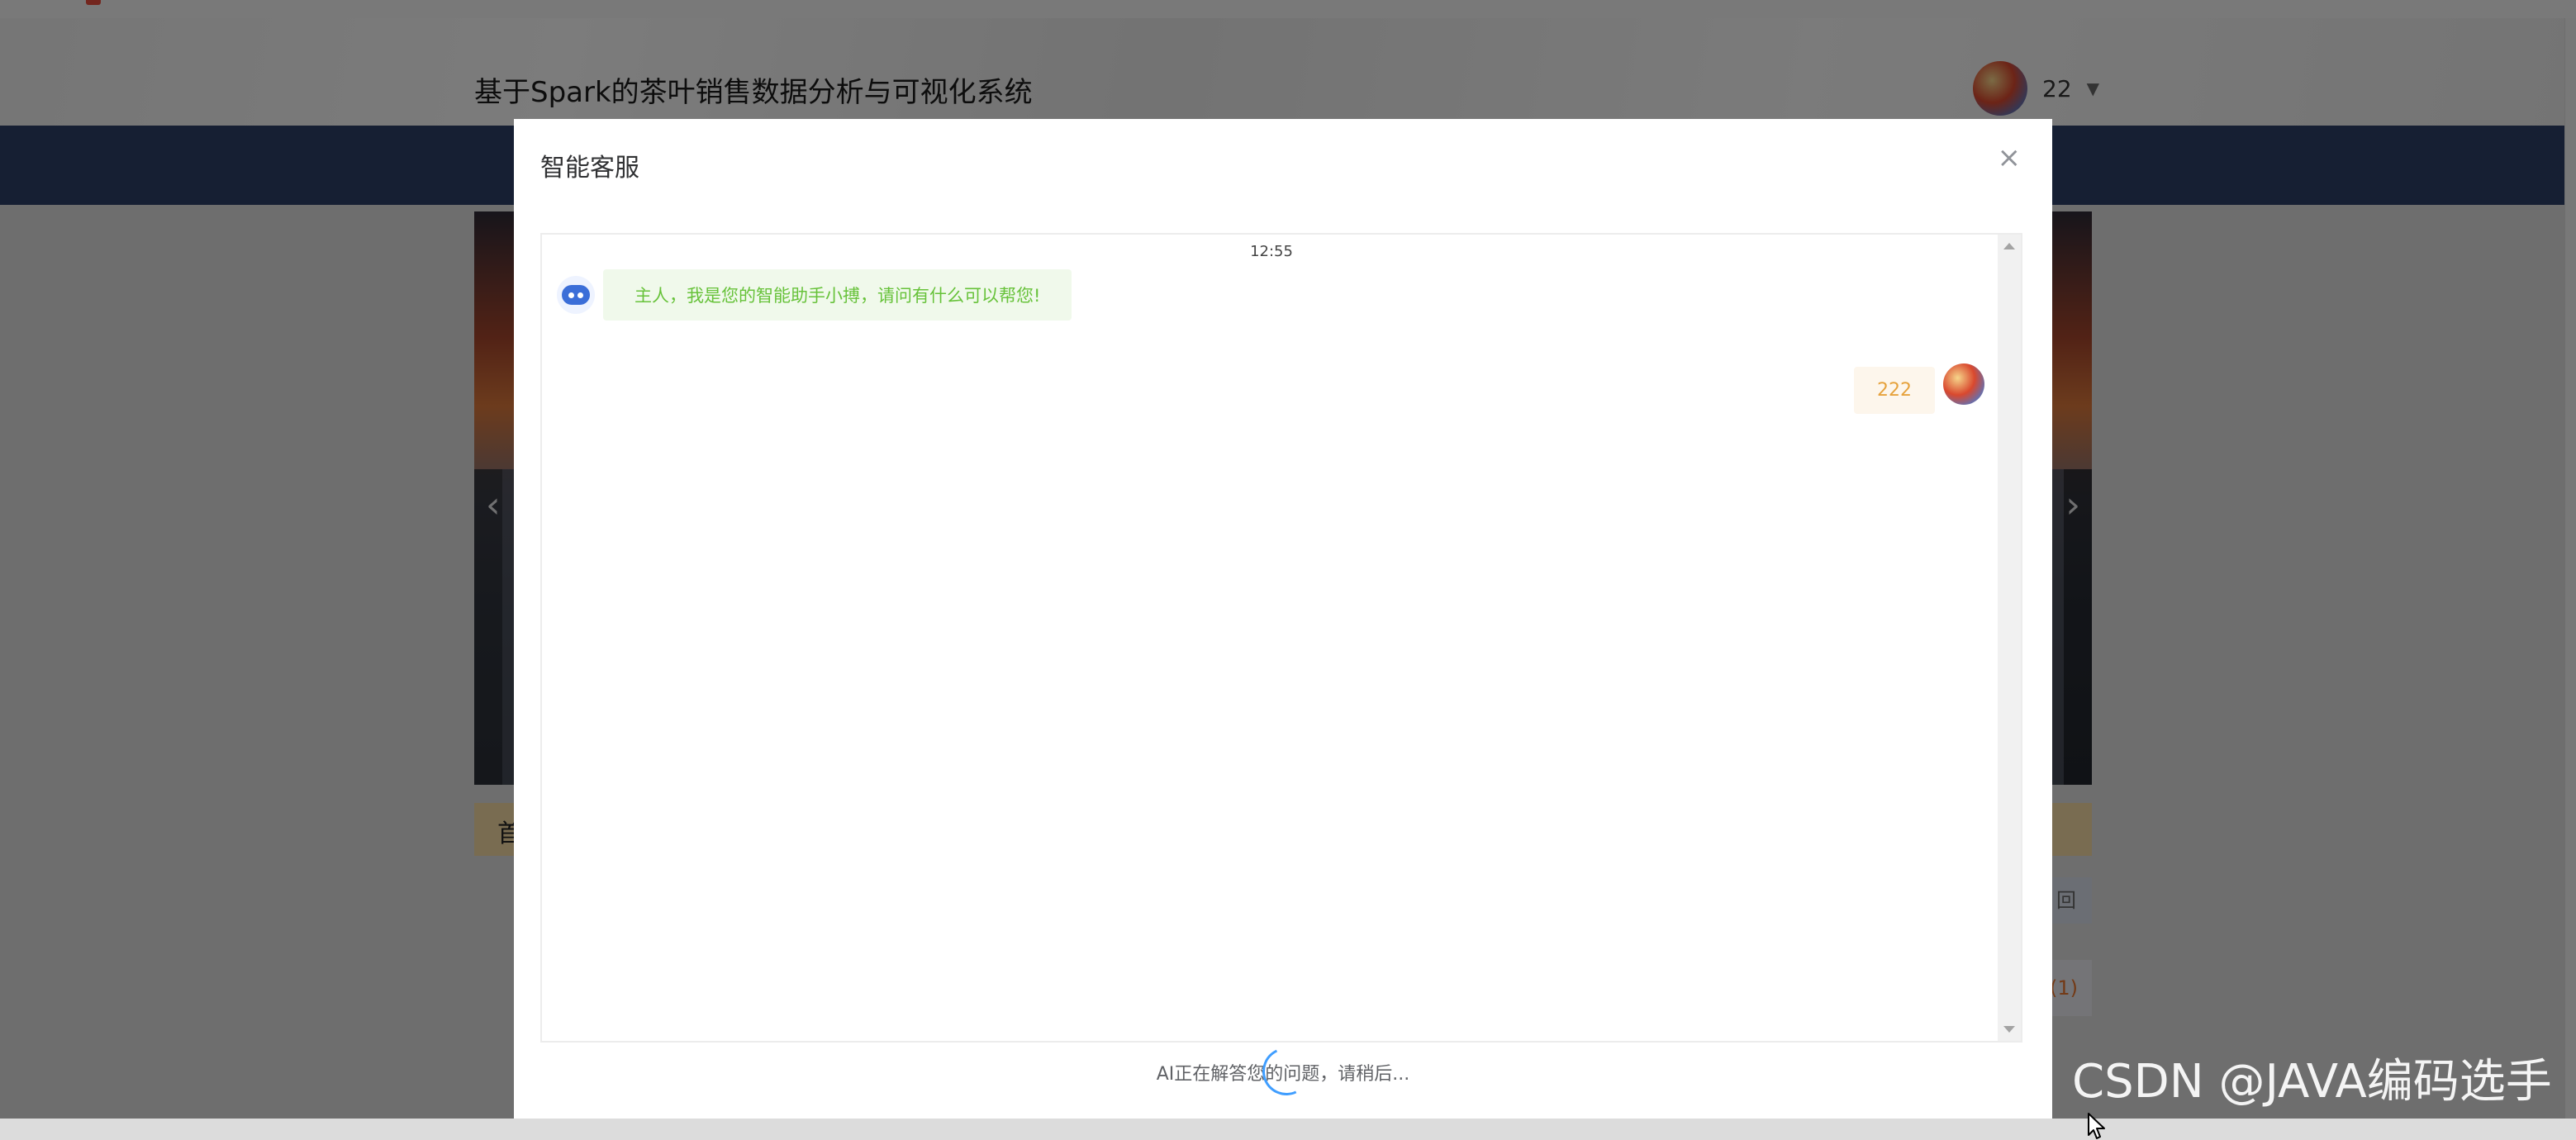  Describe the element at coordinates (2009, 246) in the screenshot. I see `scroll-up-icon` at that location.